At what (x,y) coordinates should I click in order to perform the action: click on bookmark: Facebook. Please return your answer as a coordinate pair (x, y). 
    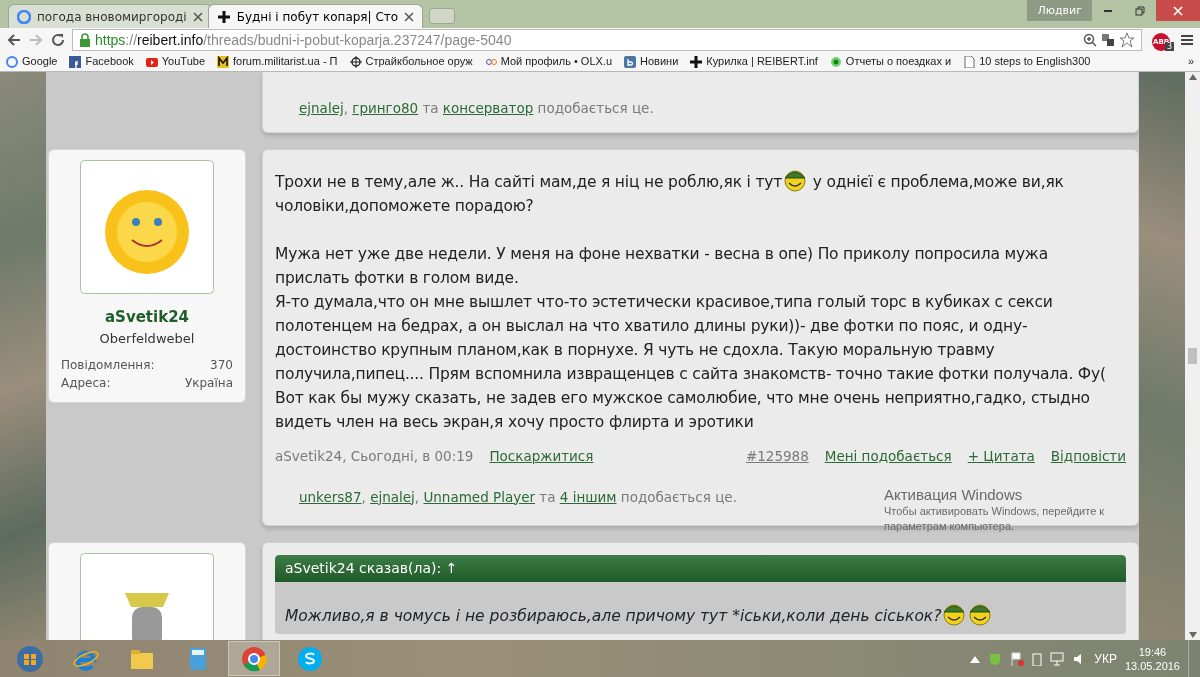
    Looking at the image, I should click on (101, 61).